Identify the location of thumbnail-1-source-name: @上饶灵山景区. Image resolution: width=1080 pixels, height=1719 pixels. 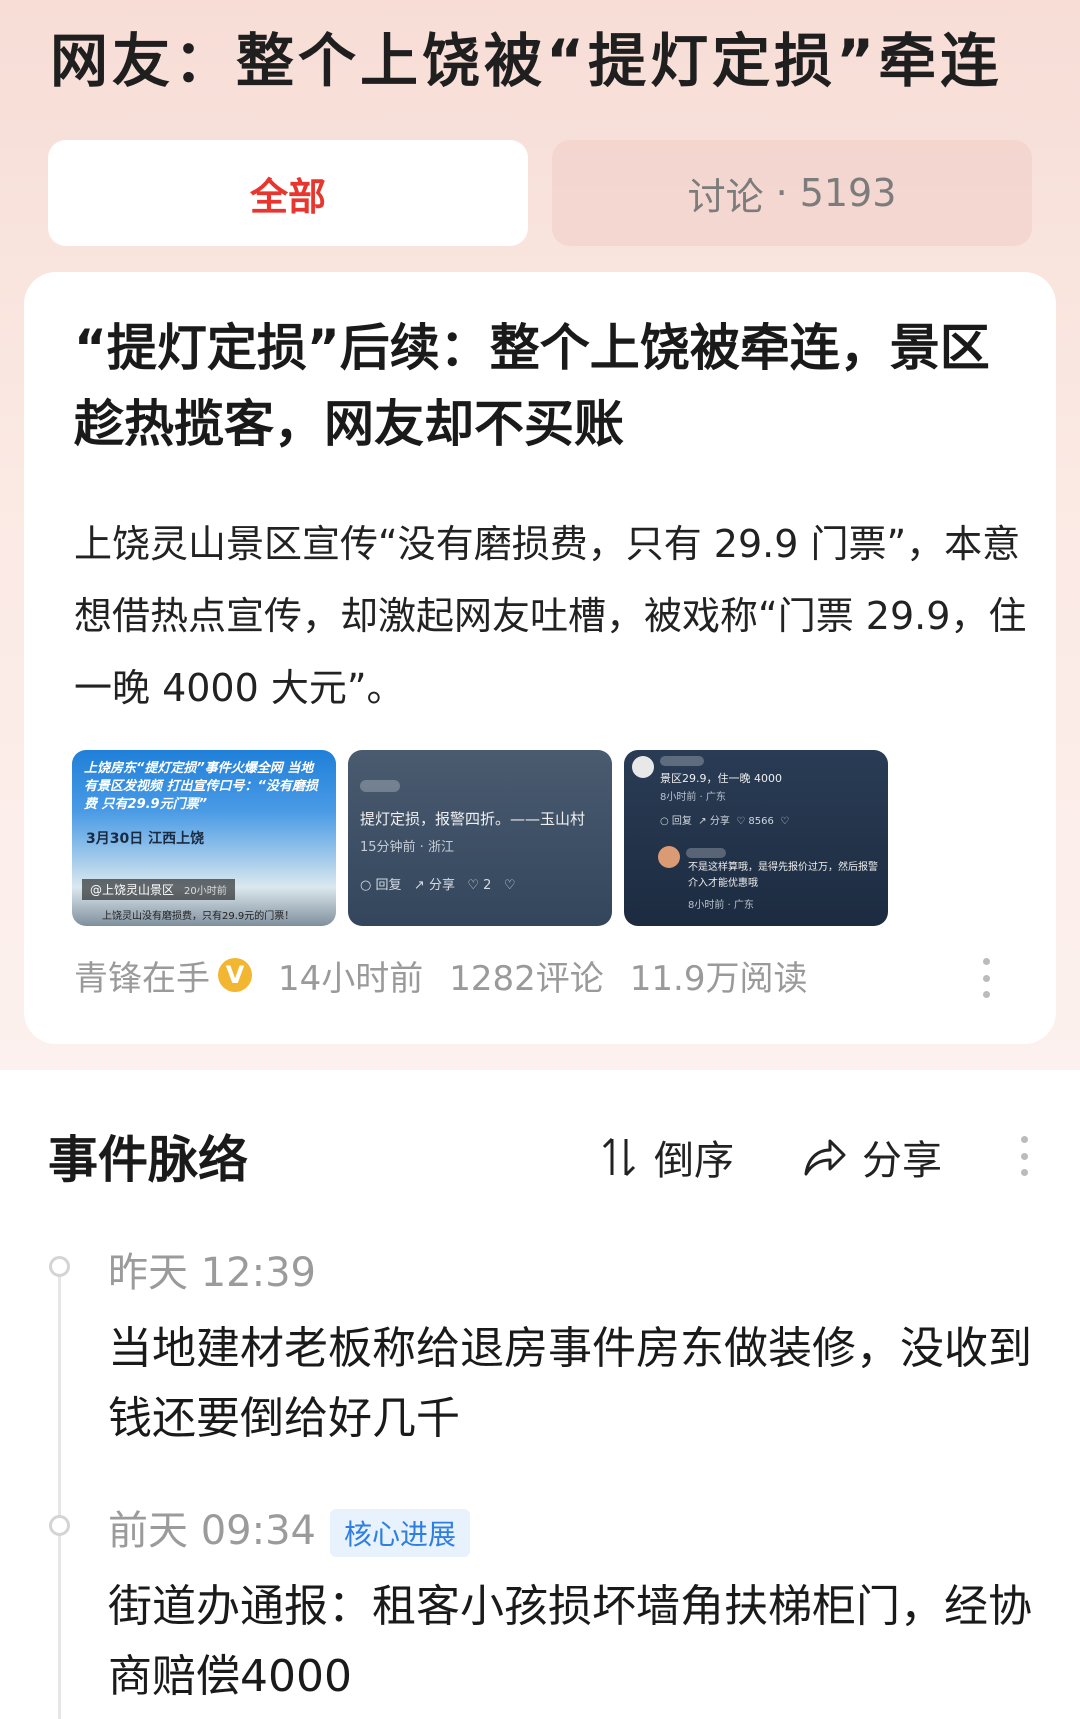
(132, 890).